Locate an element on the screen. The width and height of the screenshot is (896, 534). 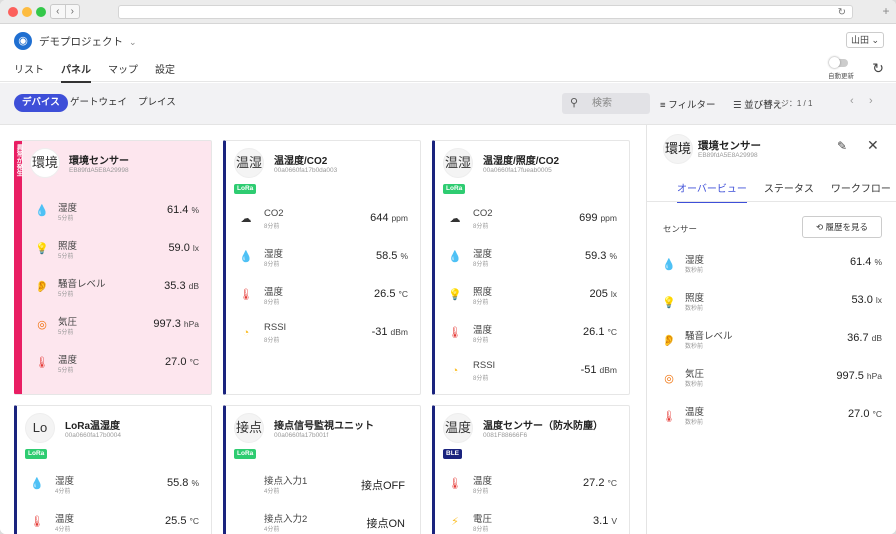
sensor-name: 照度 is located at coordinates (483, 292).